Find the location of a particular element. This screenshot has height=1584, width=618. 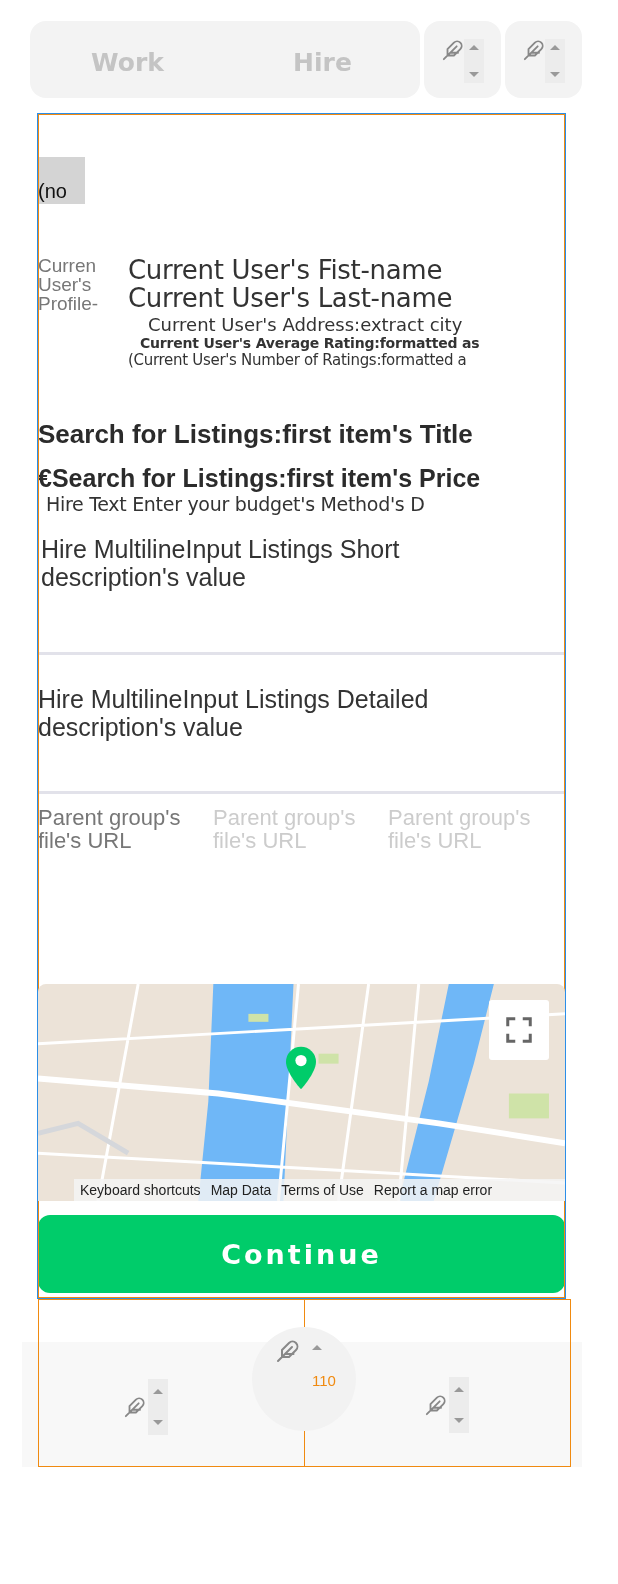

file-url-text: Parent group's file's URL is located at coordinates (110, 829).